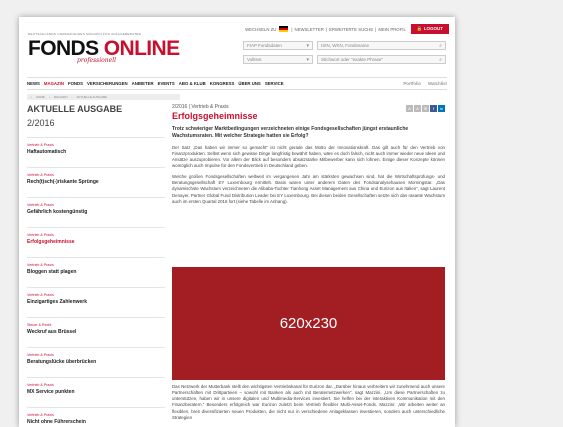  What do you see at coordinates (351, 29) in the screenshot?
I see `advanced-search-link: ERWEITERTE SUCHE` at bounding box center [351, 29].